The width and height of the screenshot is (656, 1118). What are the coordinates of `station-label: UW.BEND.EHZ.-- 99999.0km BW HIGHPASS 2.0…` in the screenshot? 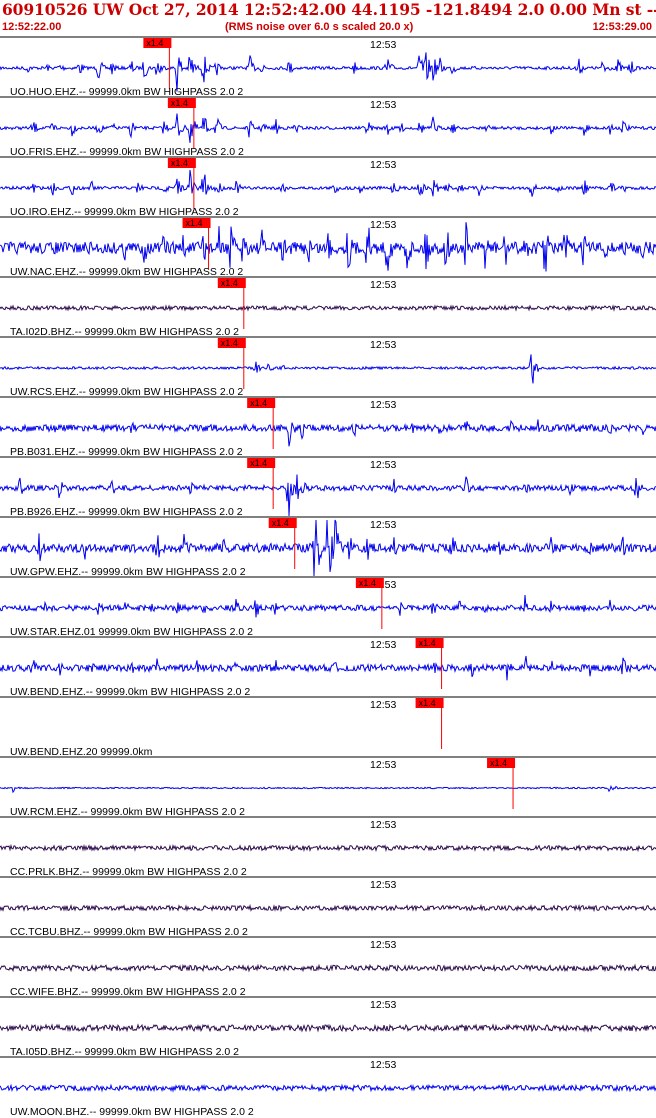 It's located at (130, 692).